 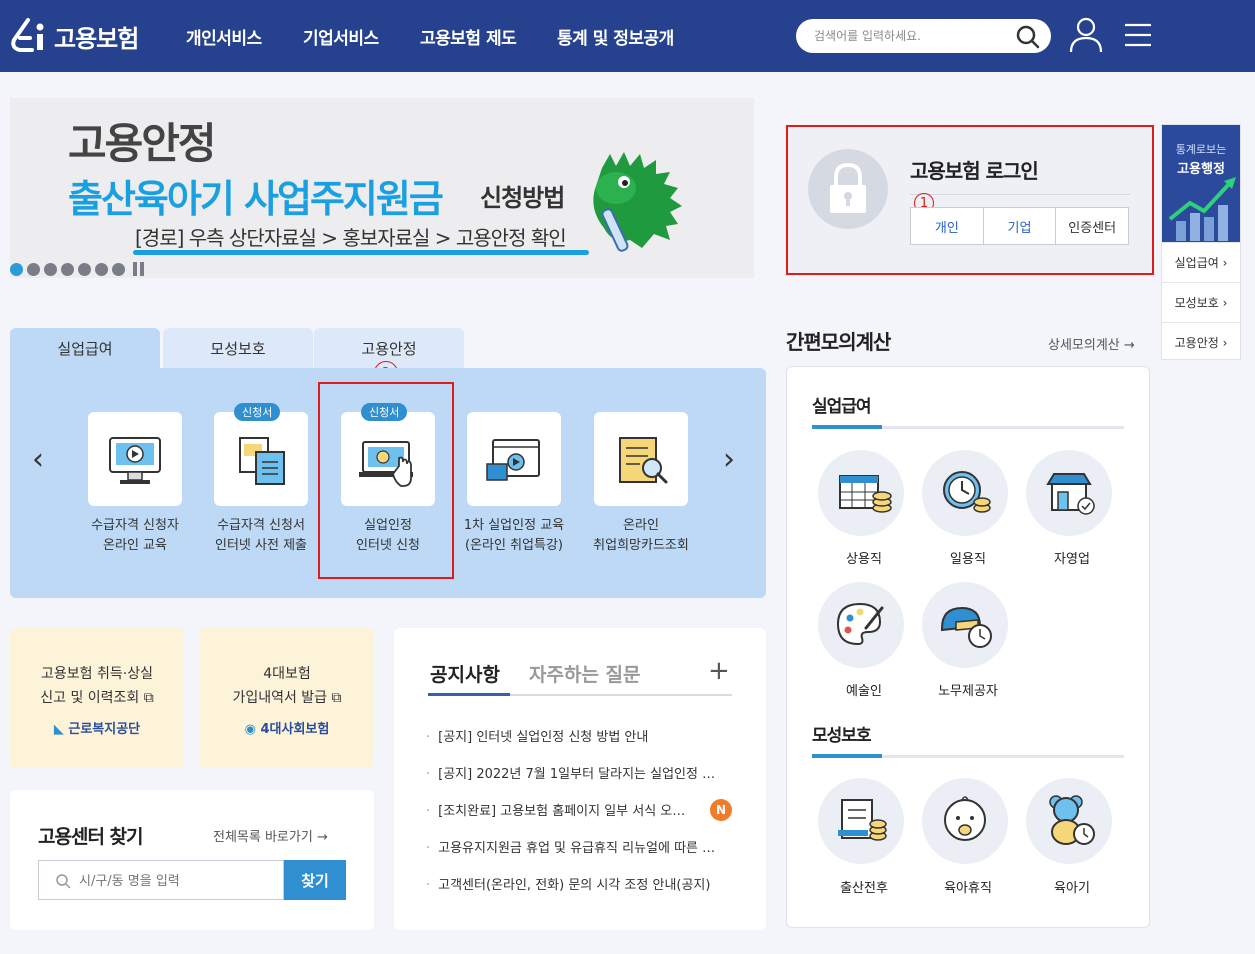 What do you see at coordinates (1092, 226) in the screenshot?
I see `login-tab-cert-center: 인증센터` at bounding box center [1092, 226].